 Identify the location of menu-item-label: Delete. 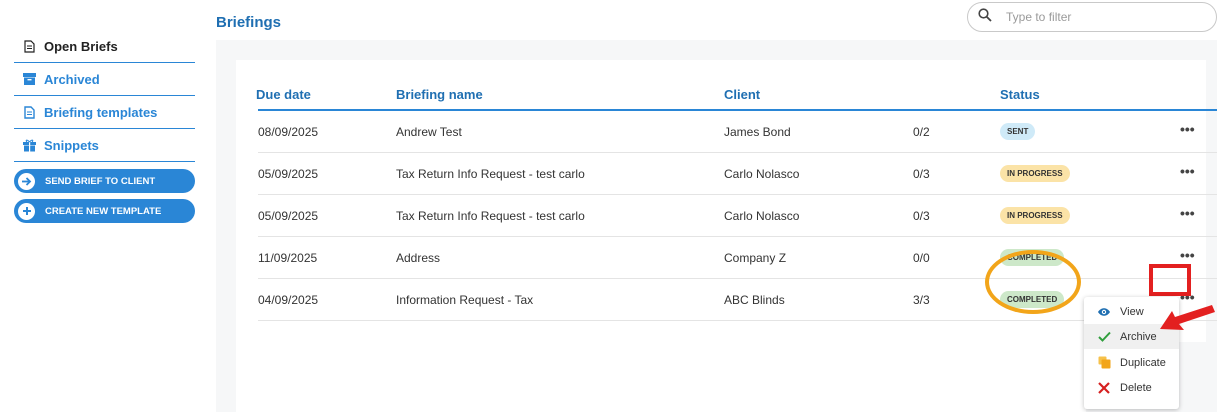
(1136, 387).